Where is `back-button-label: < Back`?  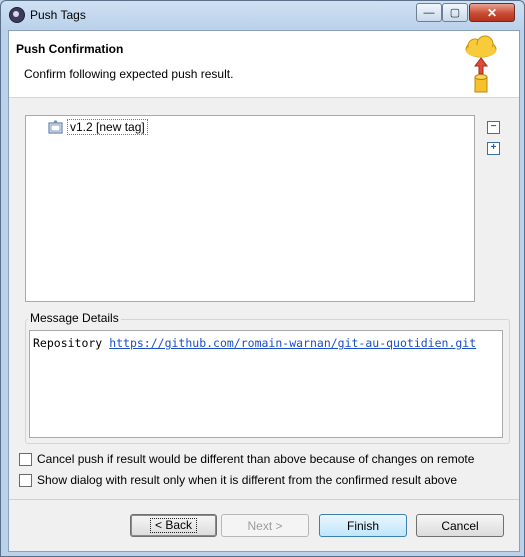 back-button-label: < Back is located at coordinates (173, 525).